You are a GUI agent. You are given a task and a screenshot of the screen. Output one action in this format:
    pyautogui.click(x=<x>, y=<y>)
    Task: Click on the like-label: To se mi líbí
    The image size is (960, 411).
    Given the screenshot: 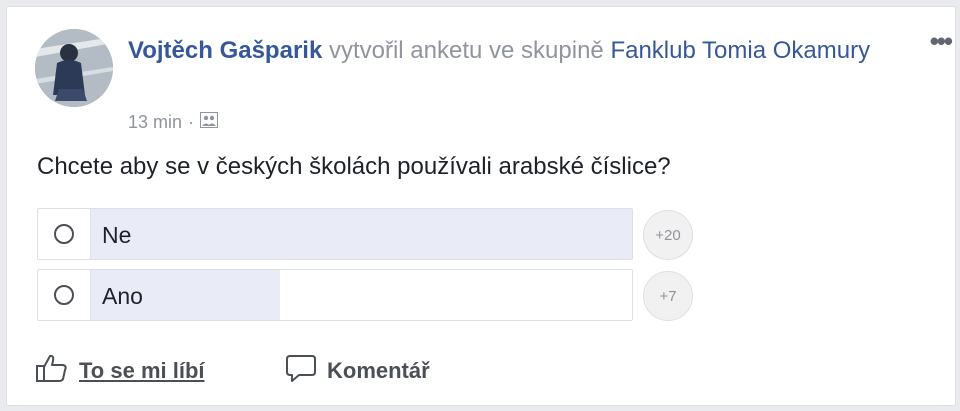 What is the action you would take?
    pyautogui.click(x=142, y=370)
    